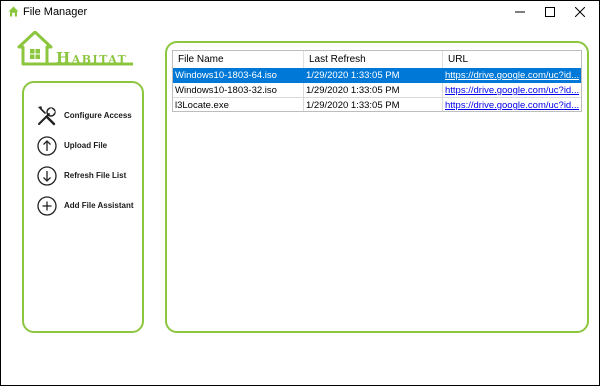 The image size is (600, 386). What do you see at coordinates (55, 12) in the screenshot?
I see `window-title: File Manager` at bounding box center [55, 12].